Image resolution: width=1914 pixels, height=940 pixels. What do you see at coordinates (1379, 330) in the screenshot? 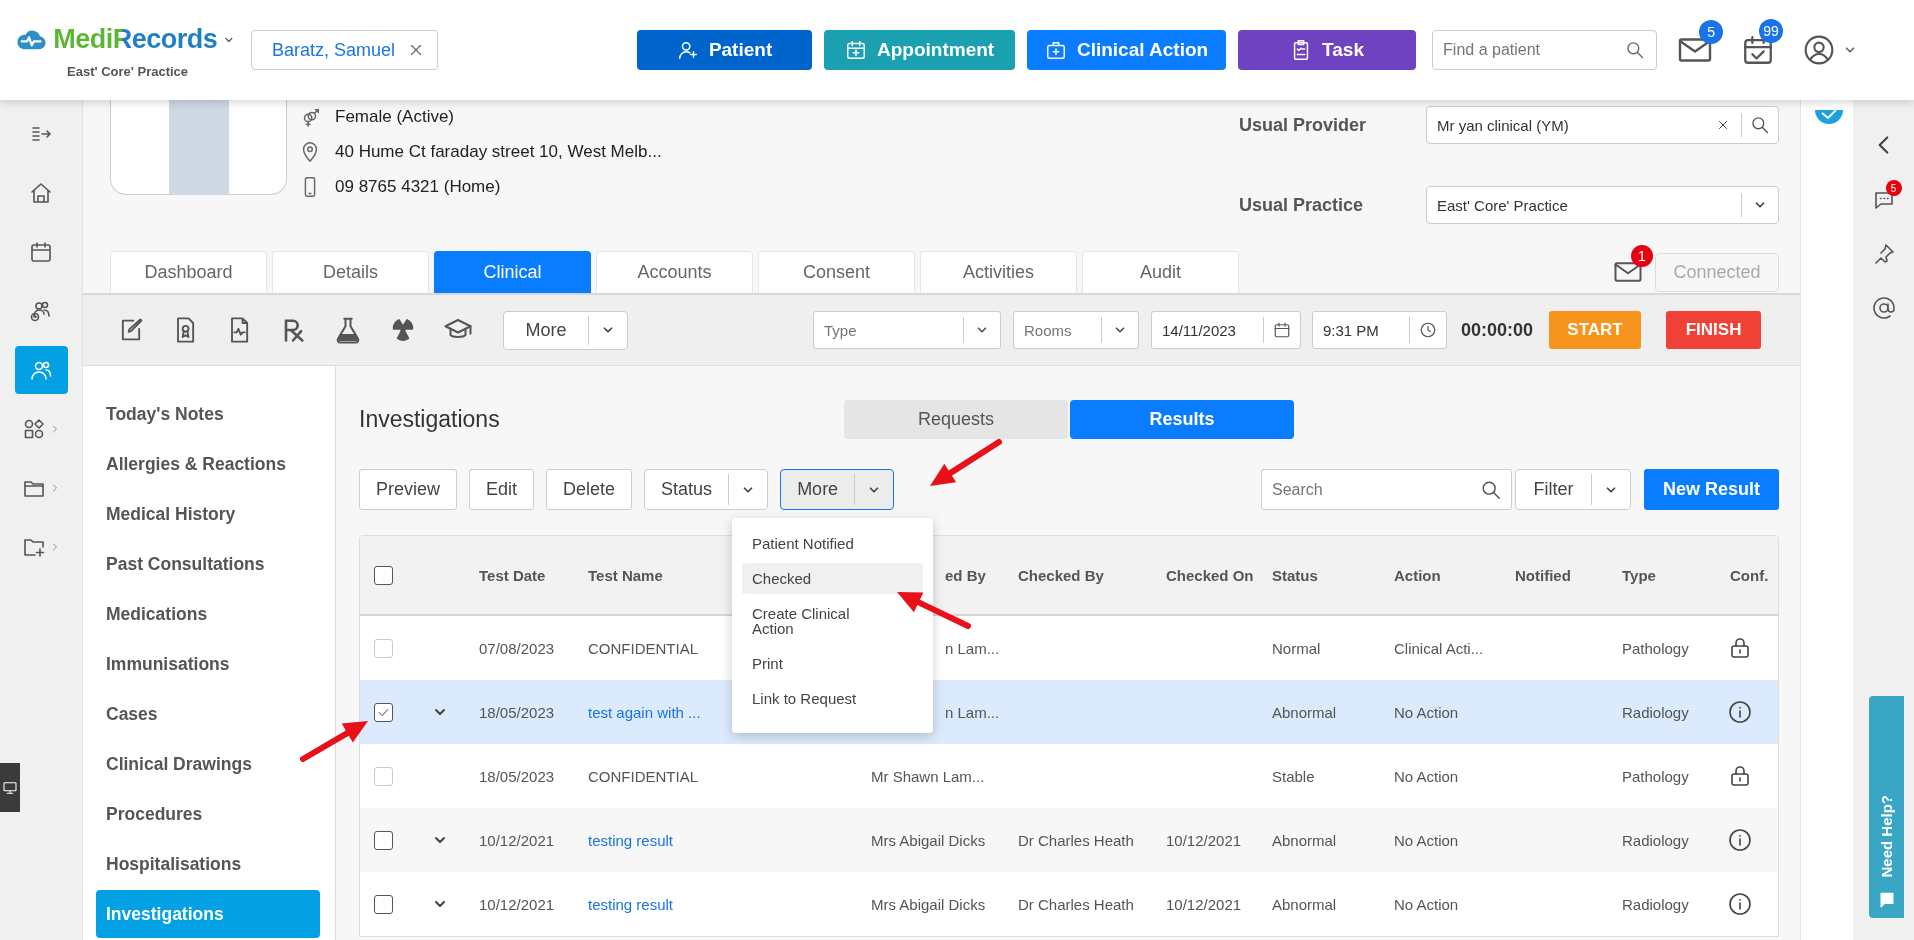
I see `time-field: 9:31 PM` at bounding box center [1379, 330].